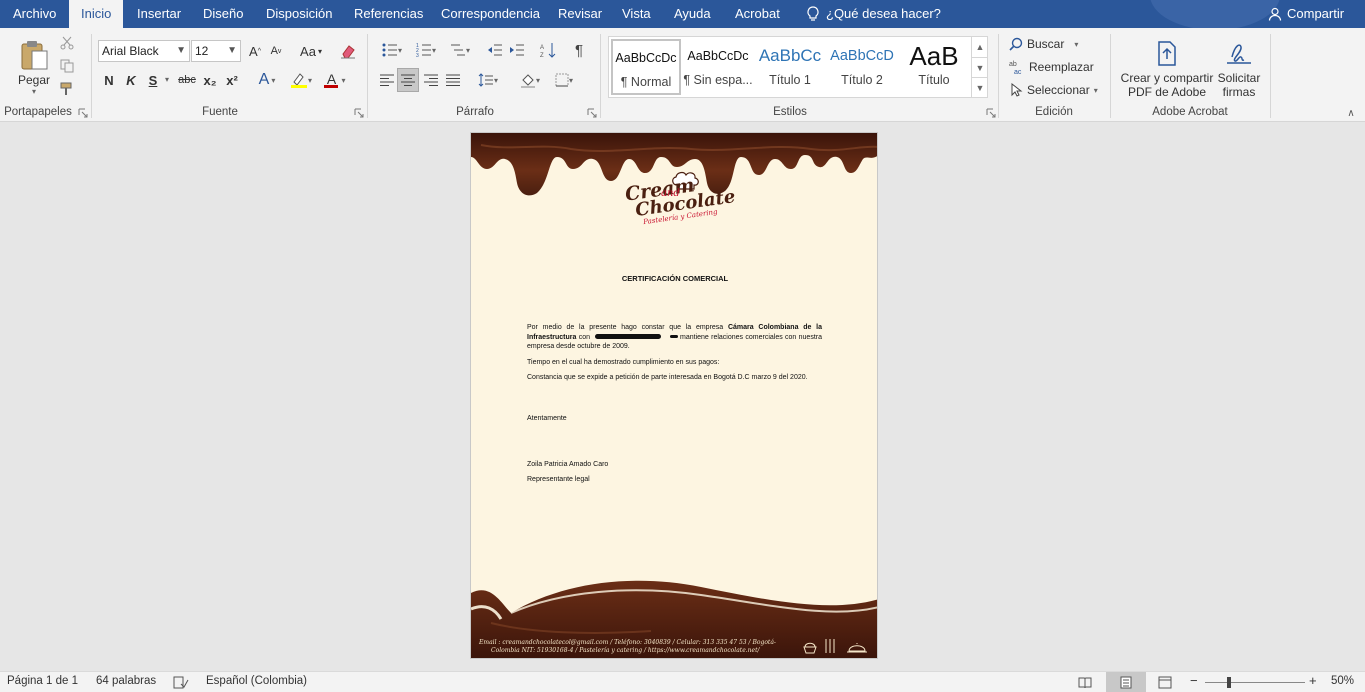 Image resolution: width=1365 pixels, height=692 pixels. I want to click on subscript-button: x₂, so click(210, 80).